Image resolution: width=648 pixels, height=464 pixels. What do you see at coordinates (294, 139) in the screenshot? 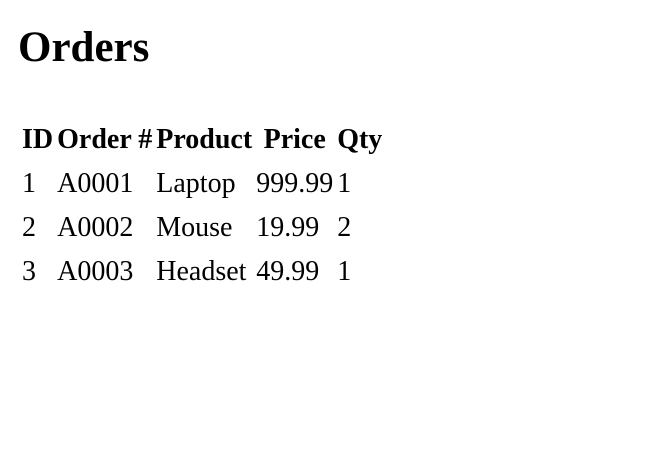
I see `header-price: Price` at bounding box center [294, 139].